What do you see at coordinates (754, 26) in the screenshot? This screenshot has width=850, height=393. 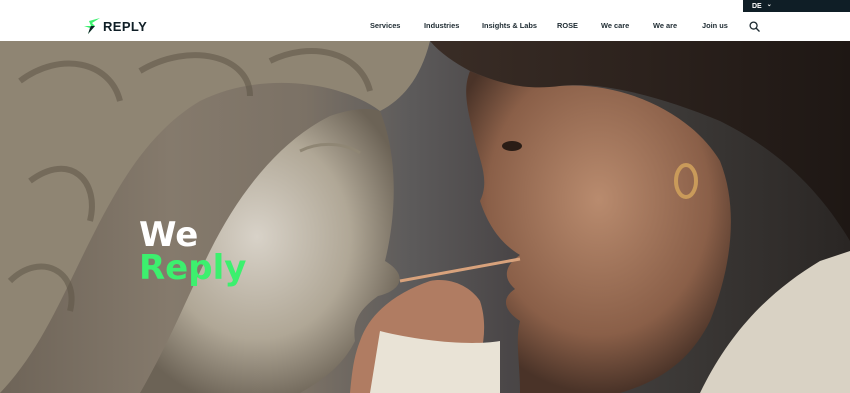 I see `search-icon` at bounding box center [754, 26].